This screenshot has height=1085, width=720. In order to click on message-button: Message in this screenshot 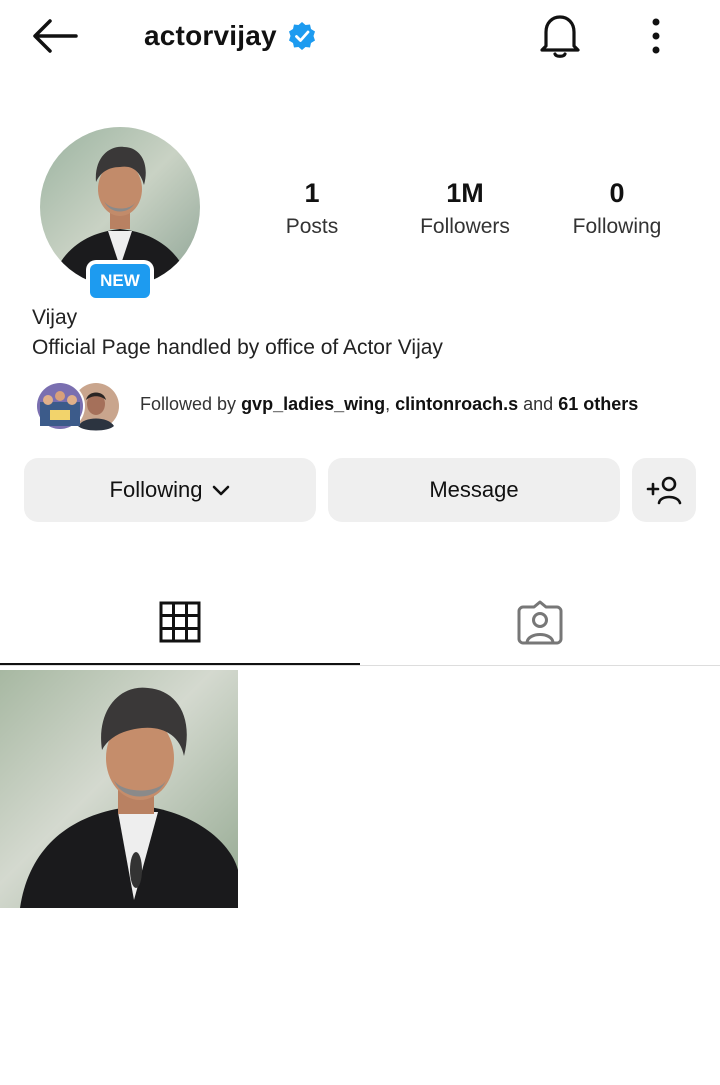, I will do `click(474, 490)`.